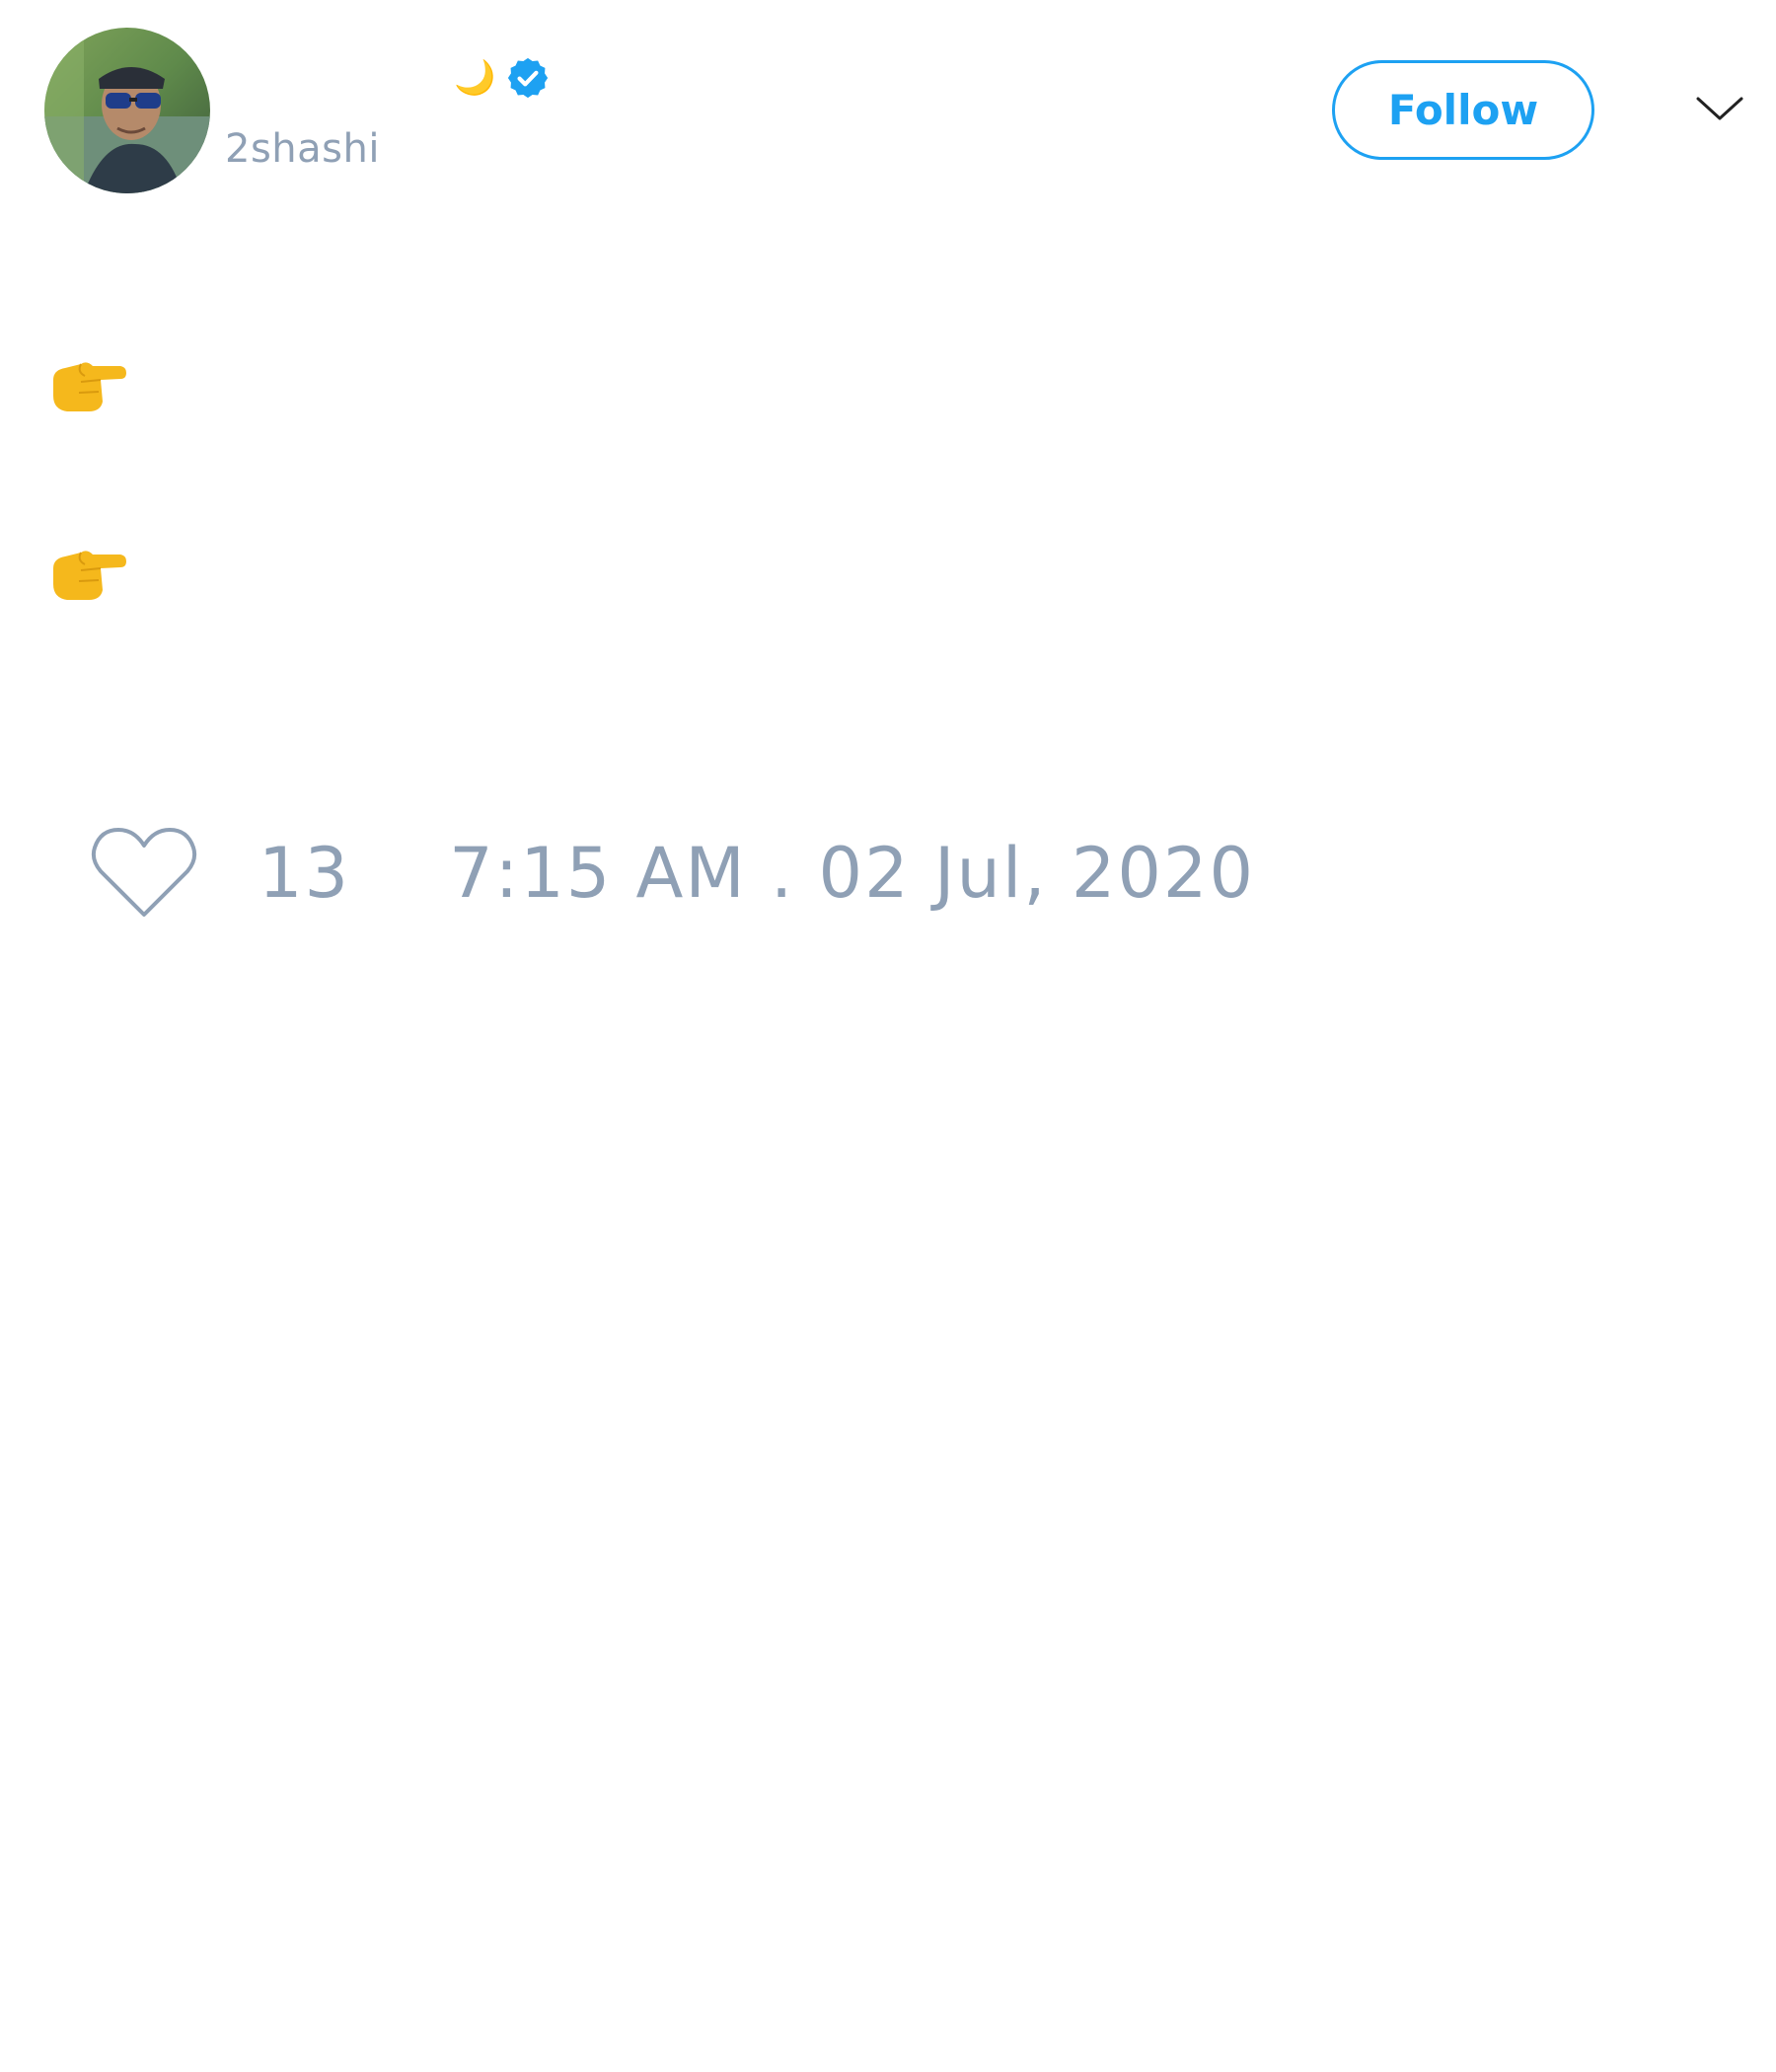 The height and width of the screenshot is (2072, 1776). Describe the element at coordinates (475, 78) in the screenshot. I see `moon-icon: 🌙` at that location.